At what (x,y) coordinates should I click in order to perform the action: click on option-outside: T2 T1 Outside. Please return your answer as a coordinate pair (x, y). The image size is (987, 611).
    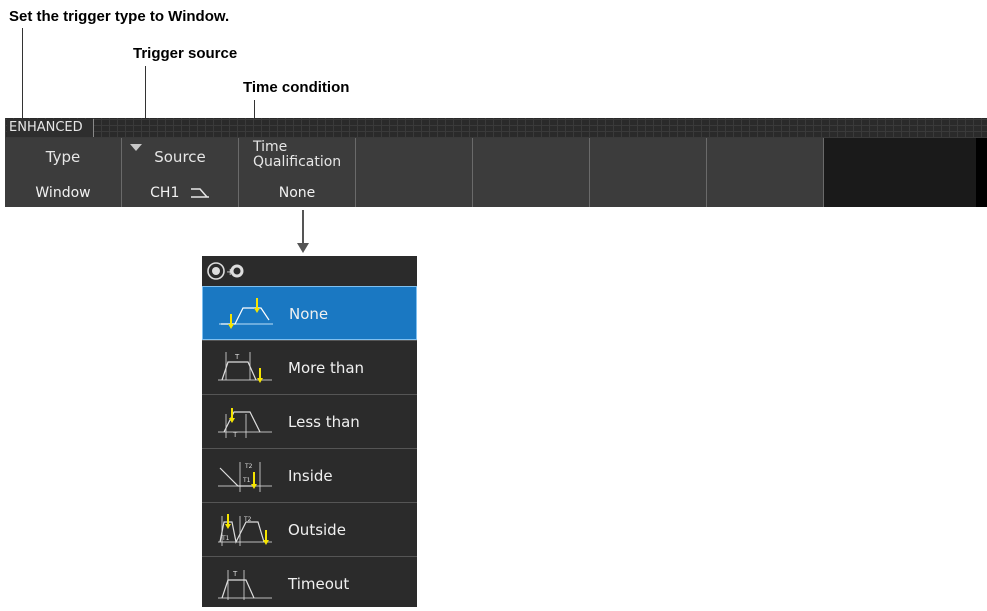
    Looking at the image, I should click on (309, 529).